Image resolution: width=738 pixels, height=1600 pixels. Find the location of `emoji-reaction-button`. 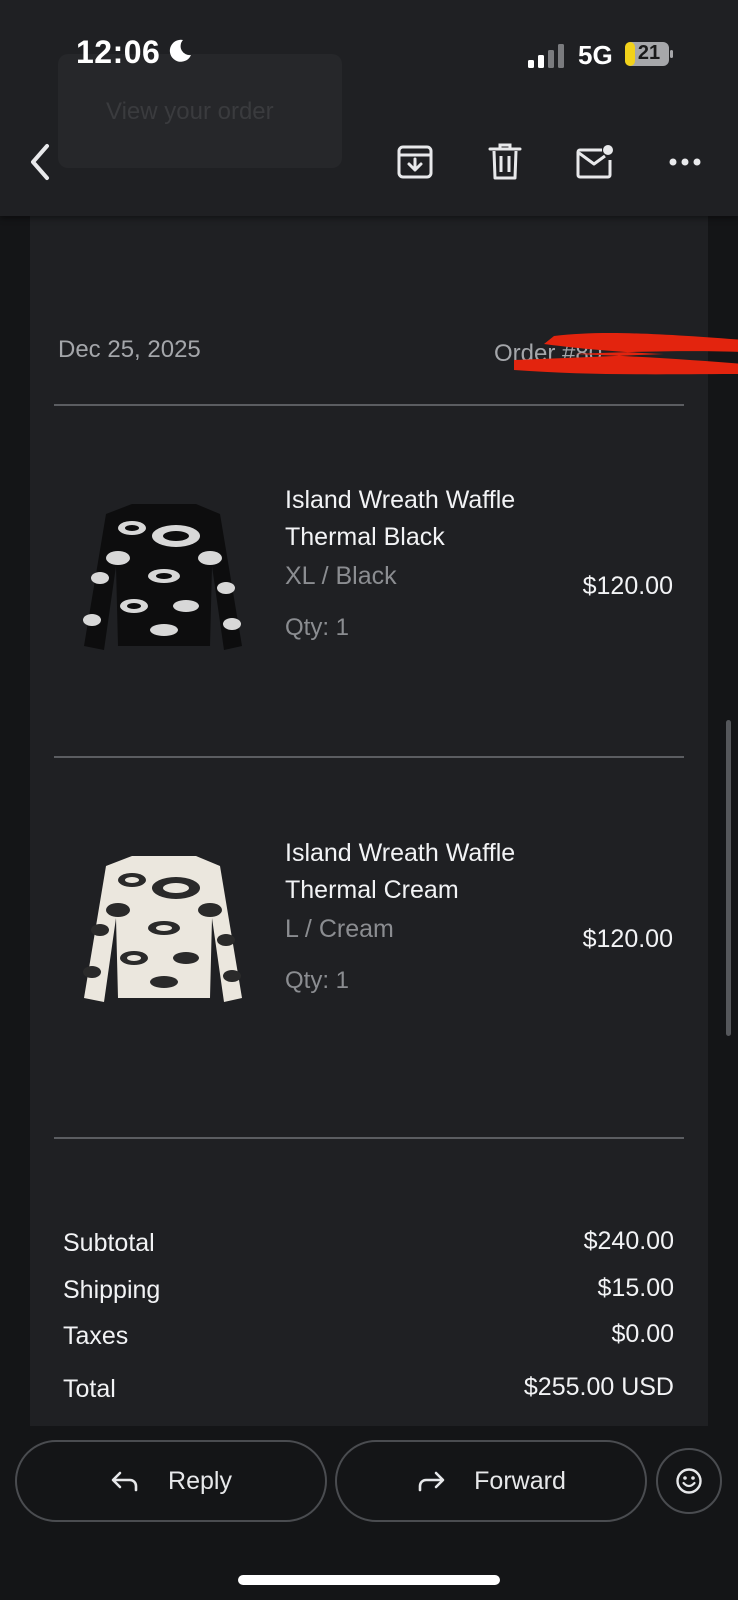

emoji-reaction-button is located at coordinates (689, 1481).